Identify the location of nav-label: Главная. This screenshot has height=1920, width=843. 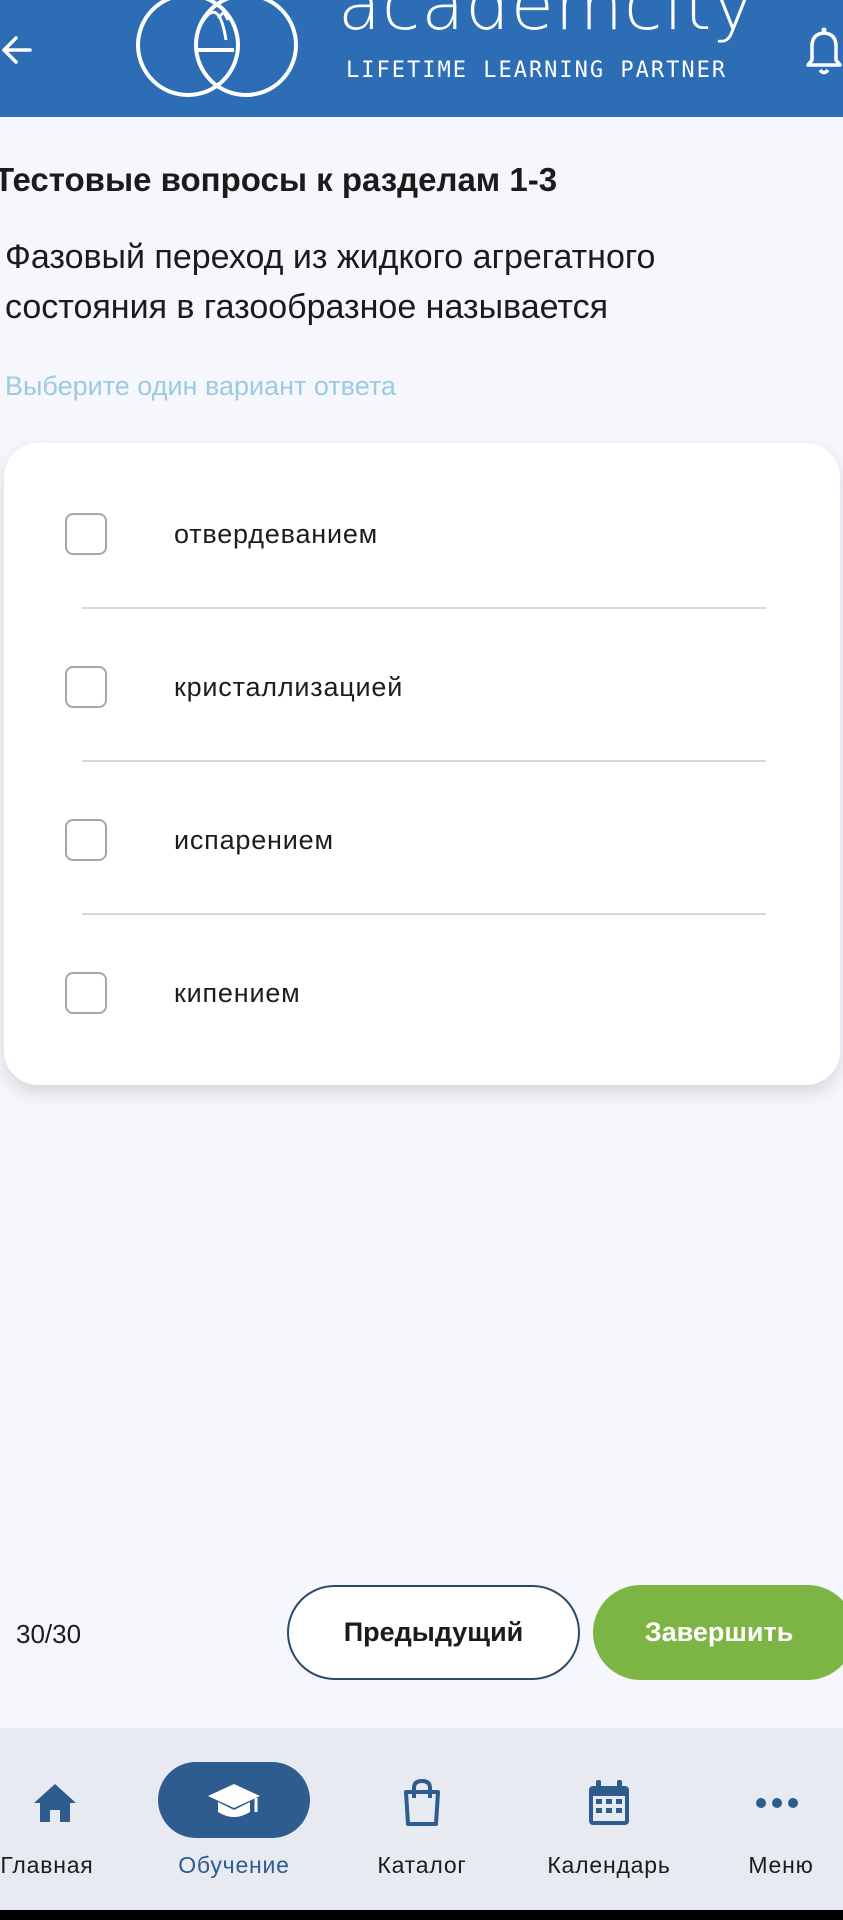
(47, 1865).